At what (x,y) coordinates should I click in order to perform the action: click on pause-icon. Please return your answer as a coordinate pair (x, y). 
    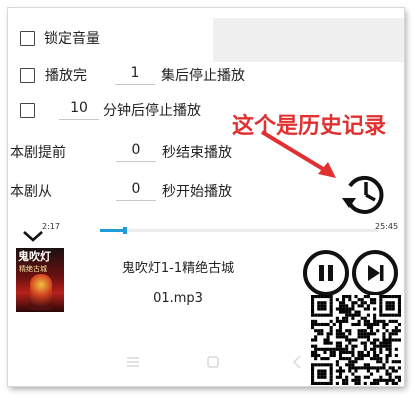
    Looking at the image, I should click on (326, 273).